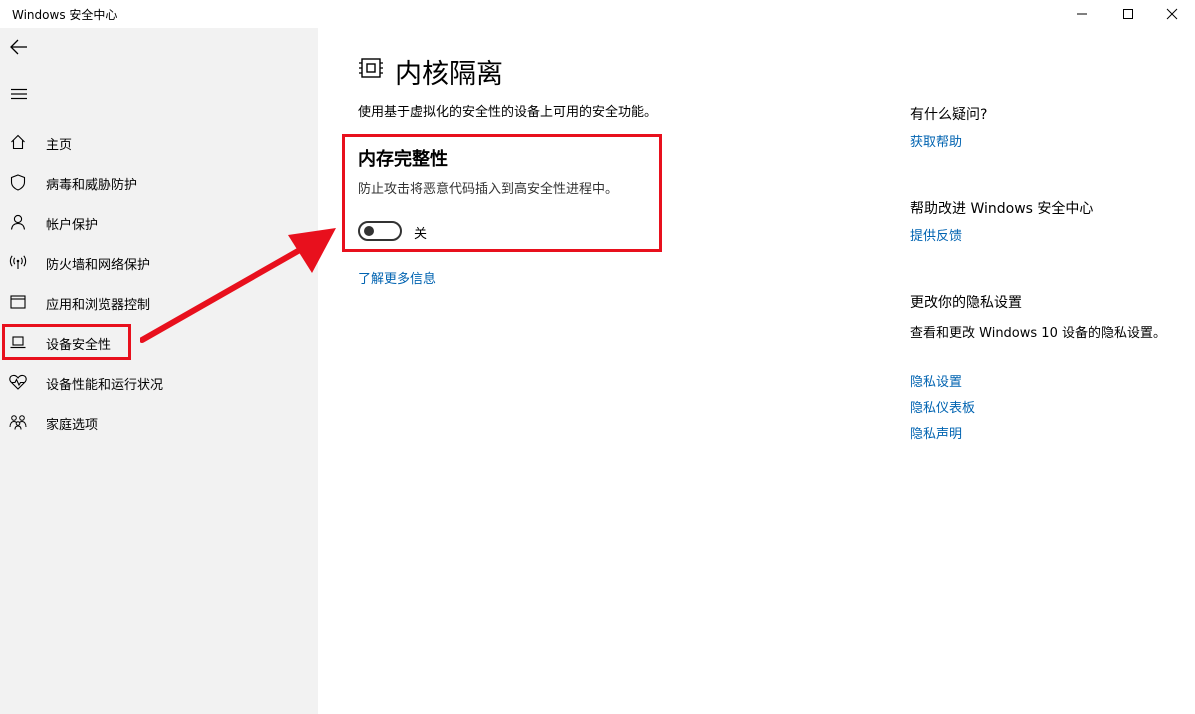 This screenshot has height=714, width=1195. Describe the element at coordinates (92, 185) in the screenshot. I see `sidebar-item-label: 病毒和威胁防护` at that location.